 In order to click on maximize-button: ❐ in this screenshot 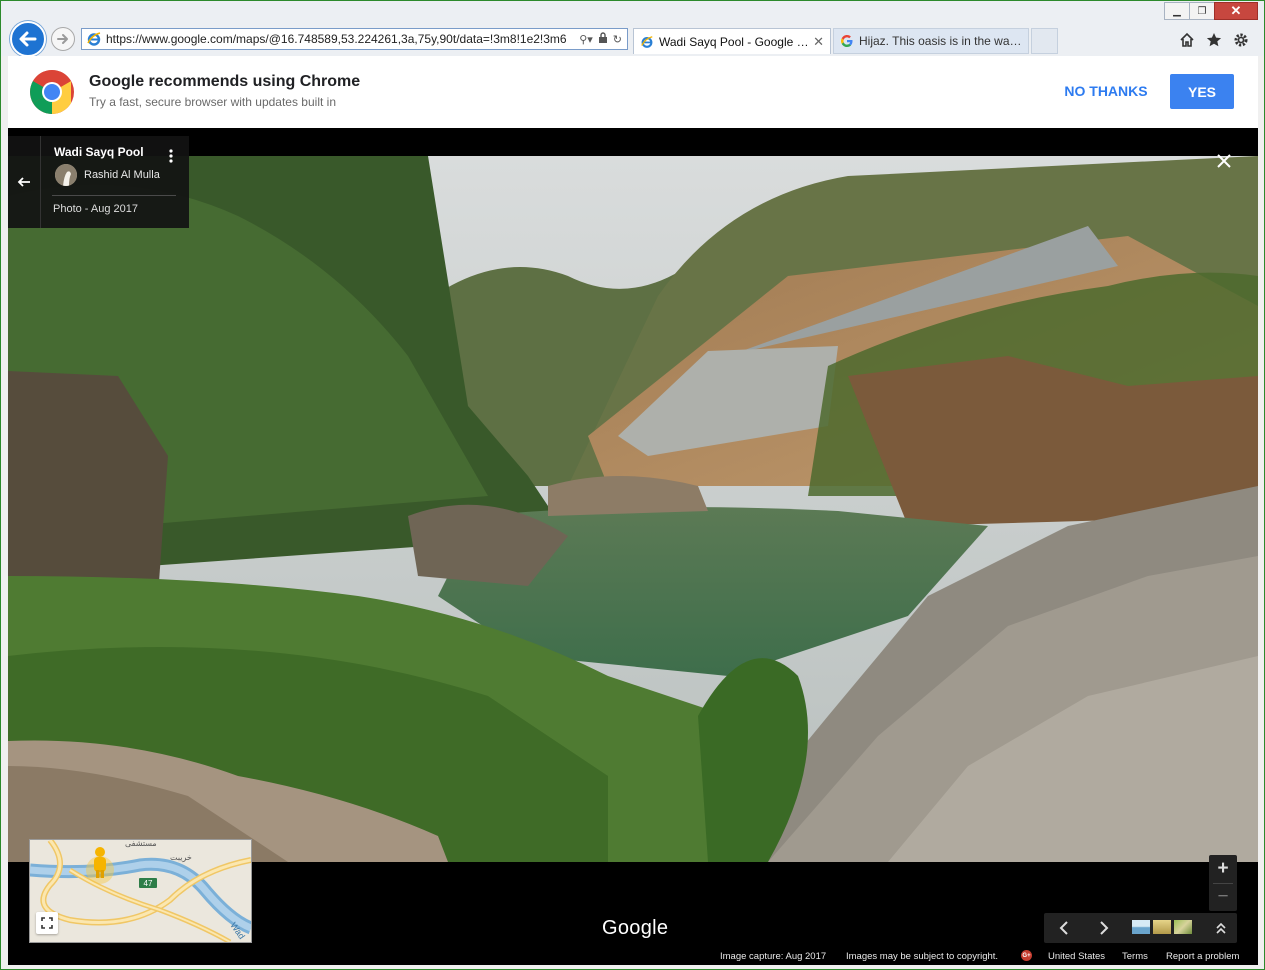, I will do `click(1202, 11)`.